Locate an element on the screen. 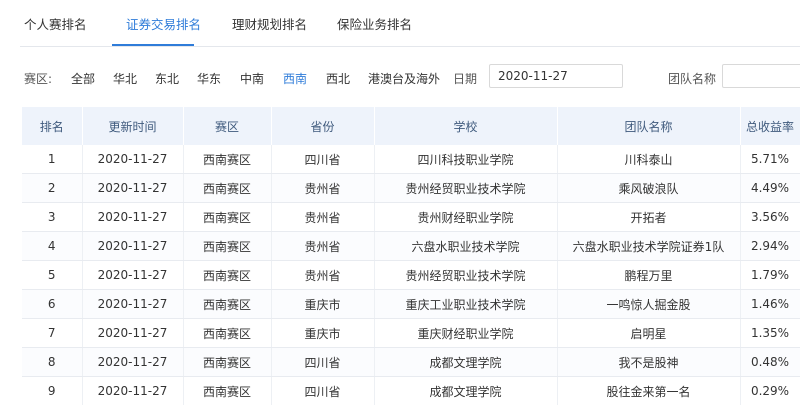 Image resolution: width=800 pixels, height=405 pixels. team-name-cell: 乘风破浪队 is located at coordinates (649, 188).